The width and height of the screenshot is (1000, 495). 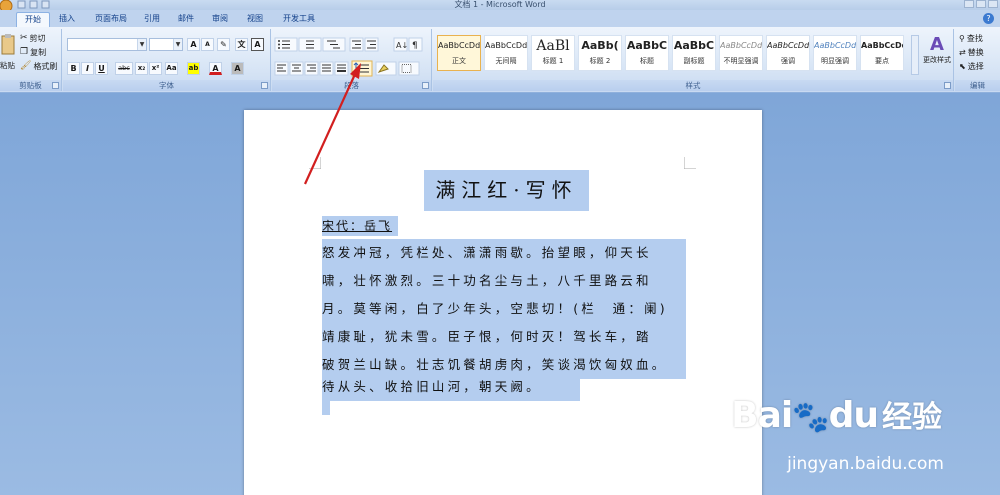 I want to click on bullets-icon, so click(x=286, y=44).